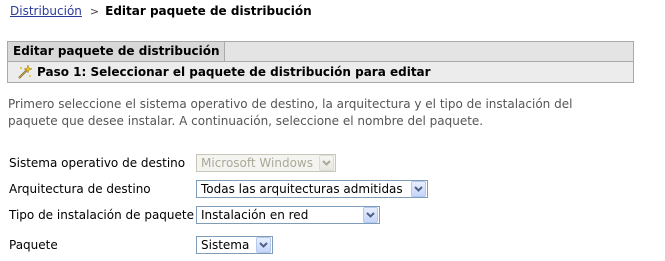  Describe the element at coordinates (97, 163) in the screenshot. I see `os-label: Sistema operativo de destino` at that location.